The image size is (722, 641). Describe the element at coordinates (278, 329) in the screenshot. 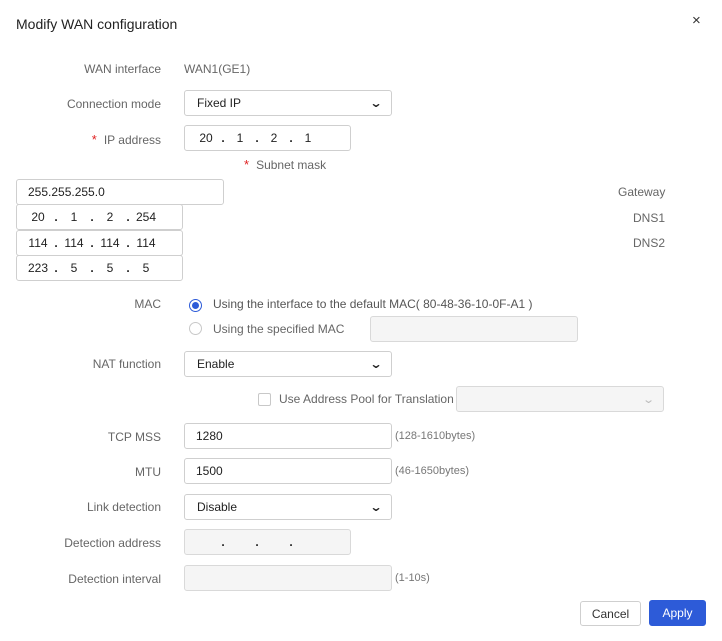

I see `mac-specified-option-label: Using the specified MAC` at that location.